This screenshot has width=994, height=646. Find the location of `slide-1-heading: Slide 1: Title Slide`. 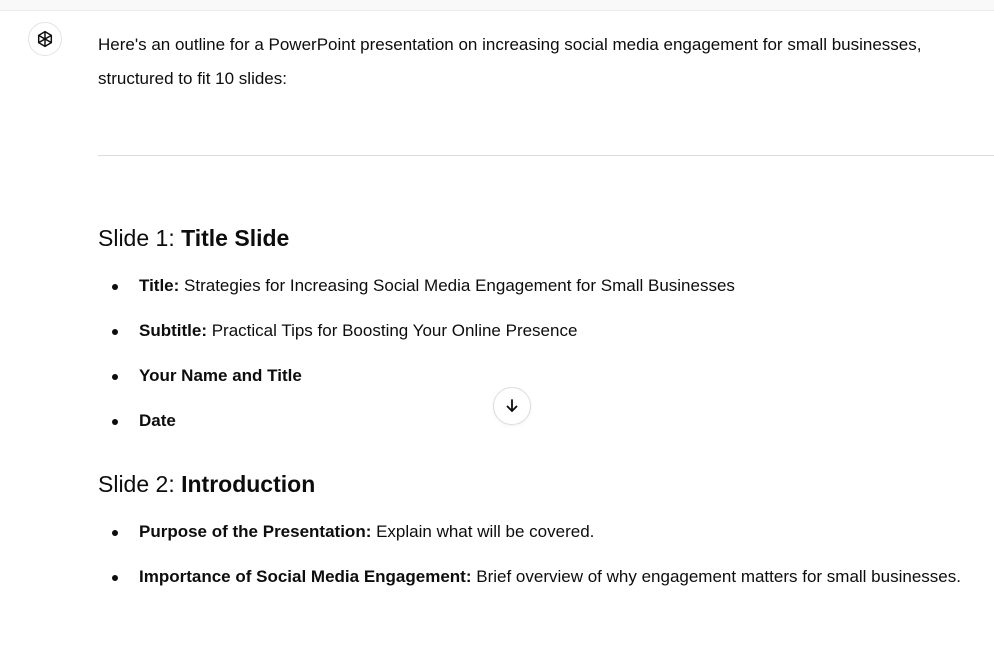

slide-1-heading: Slide 1: Title Slide is located at coordinates (193, 238).